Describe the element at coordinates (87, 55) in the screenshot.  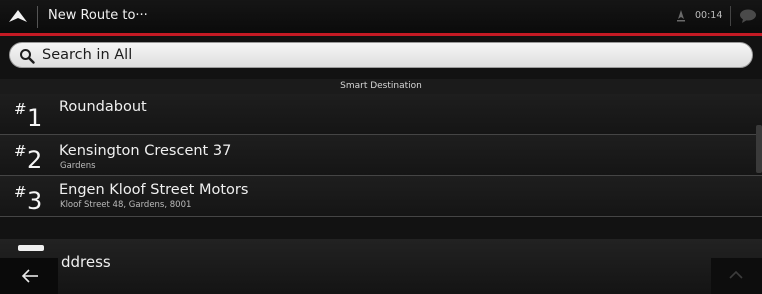
I see `search-input: Search in All` at that location.